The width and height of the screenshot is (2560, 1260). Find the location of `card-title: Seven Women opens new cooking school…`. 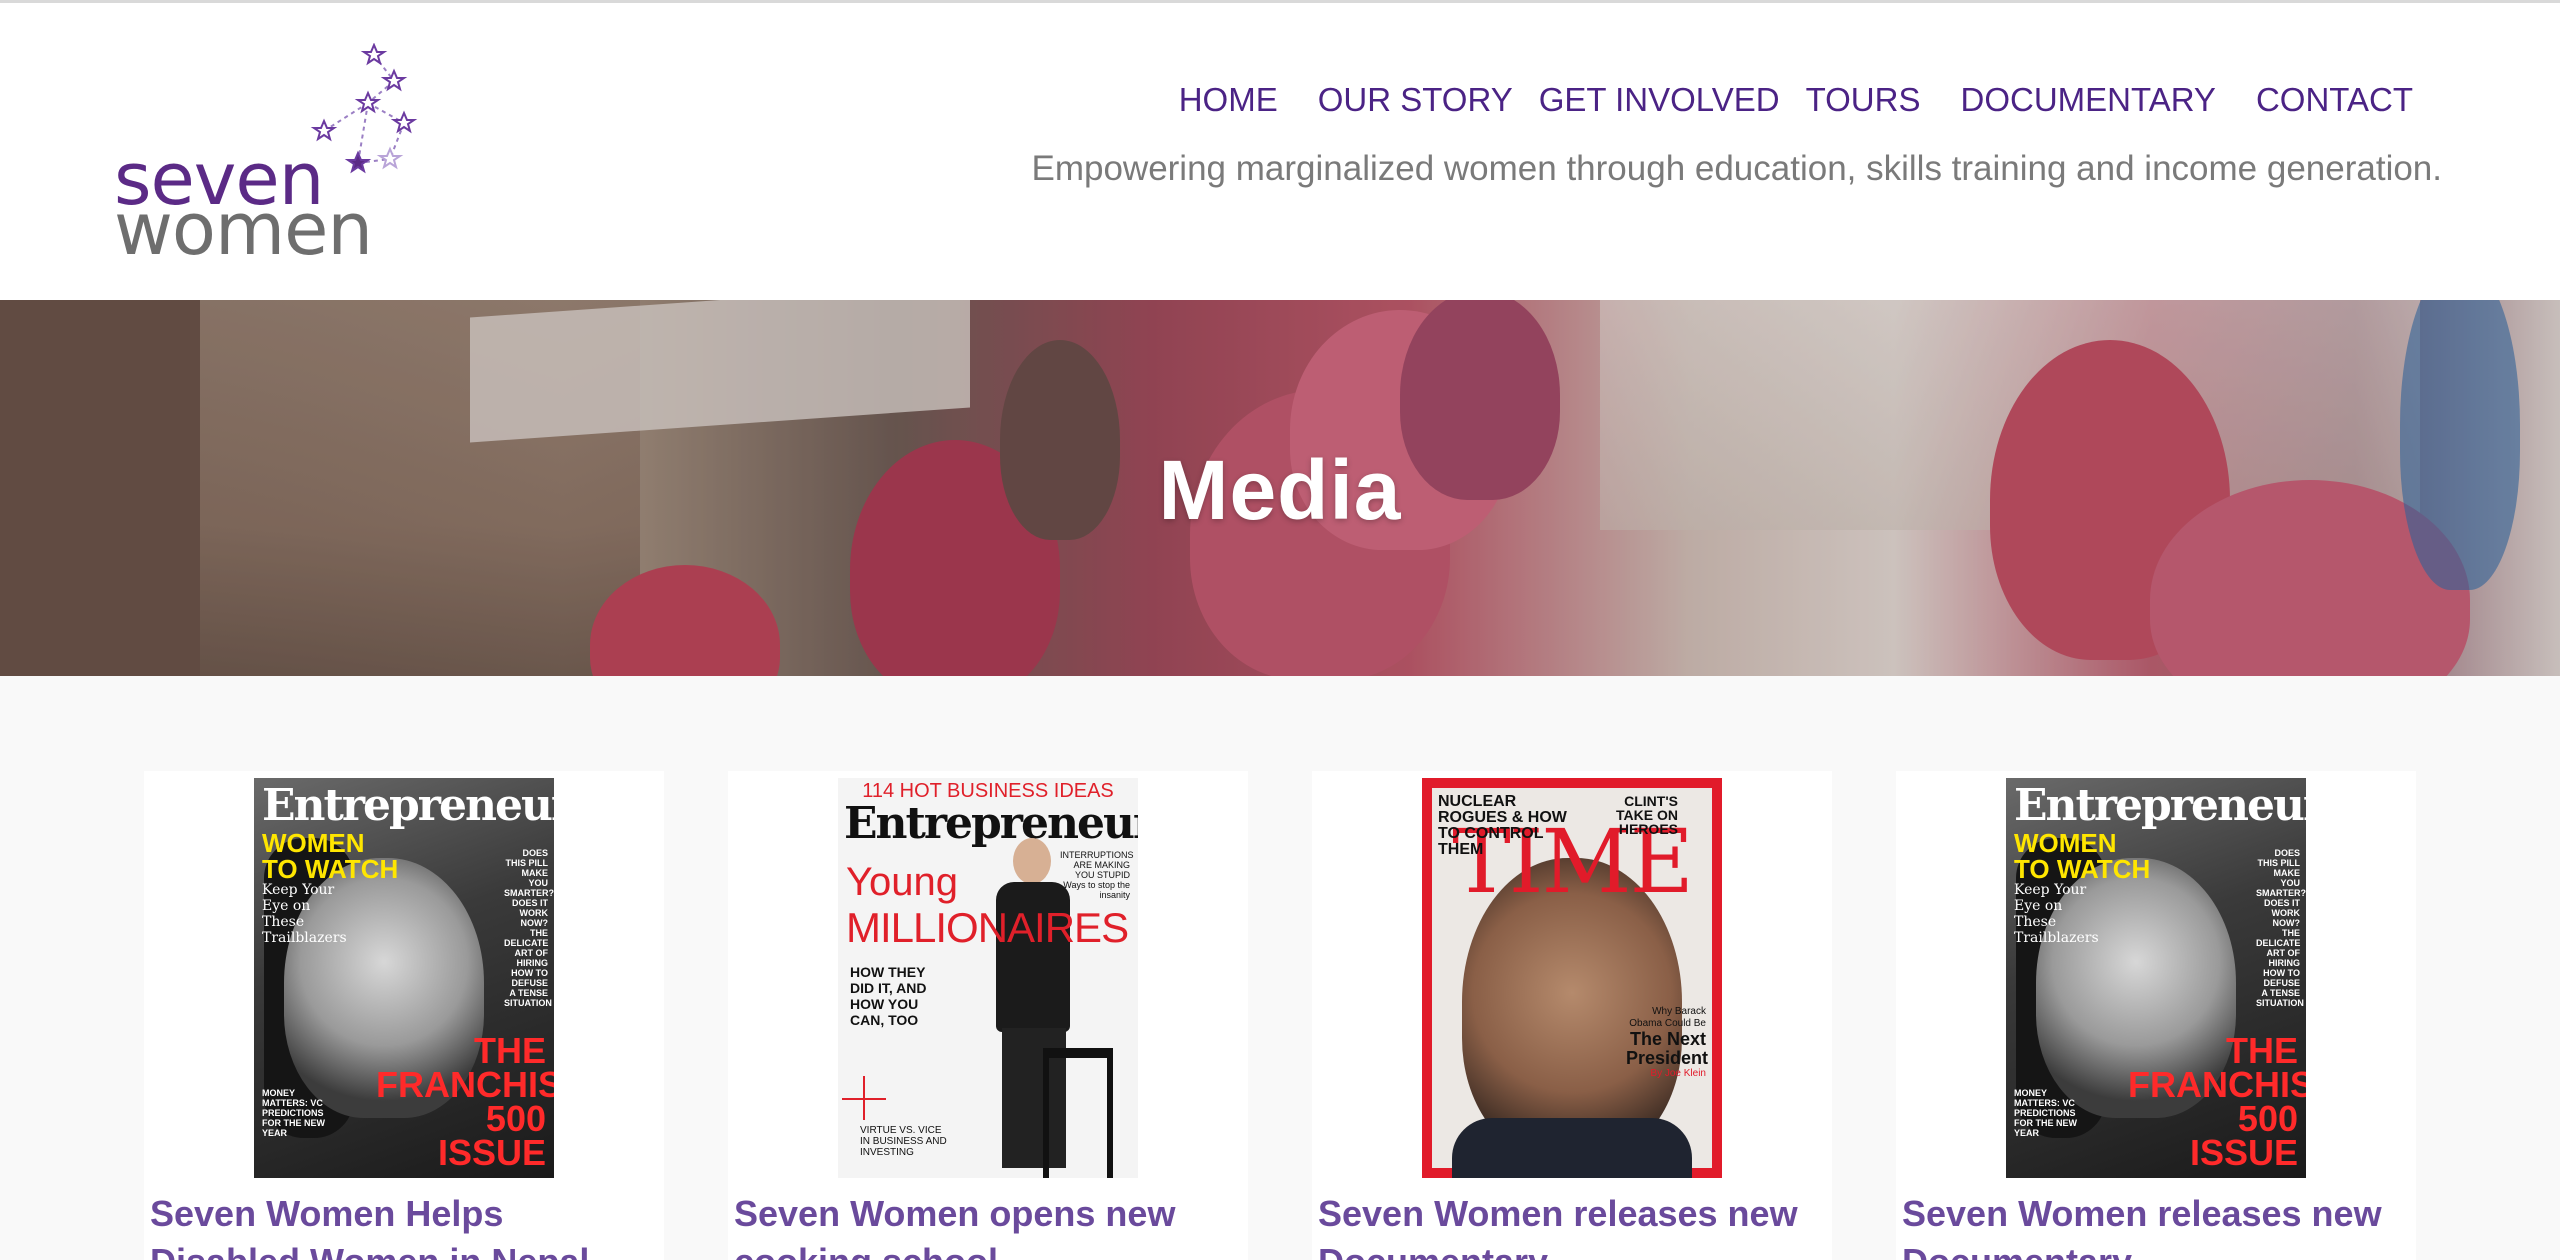

card-title: Seven Women opens new cooking school… is located at coordinates (989, 1225).